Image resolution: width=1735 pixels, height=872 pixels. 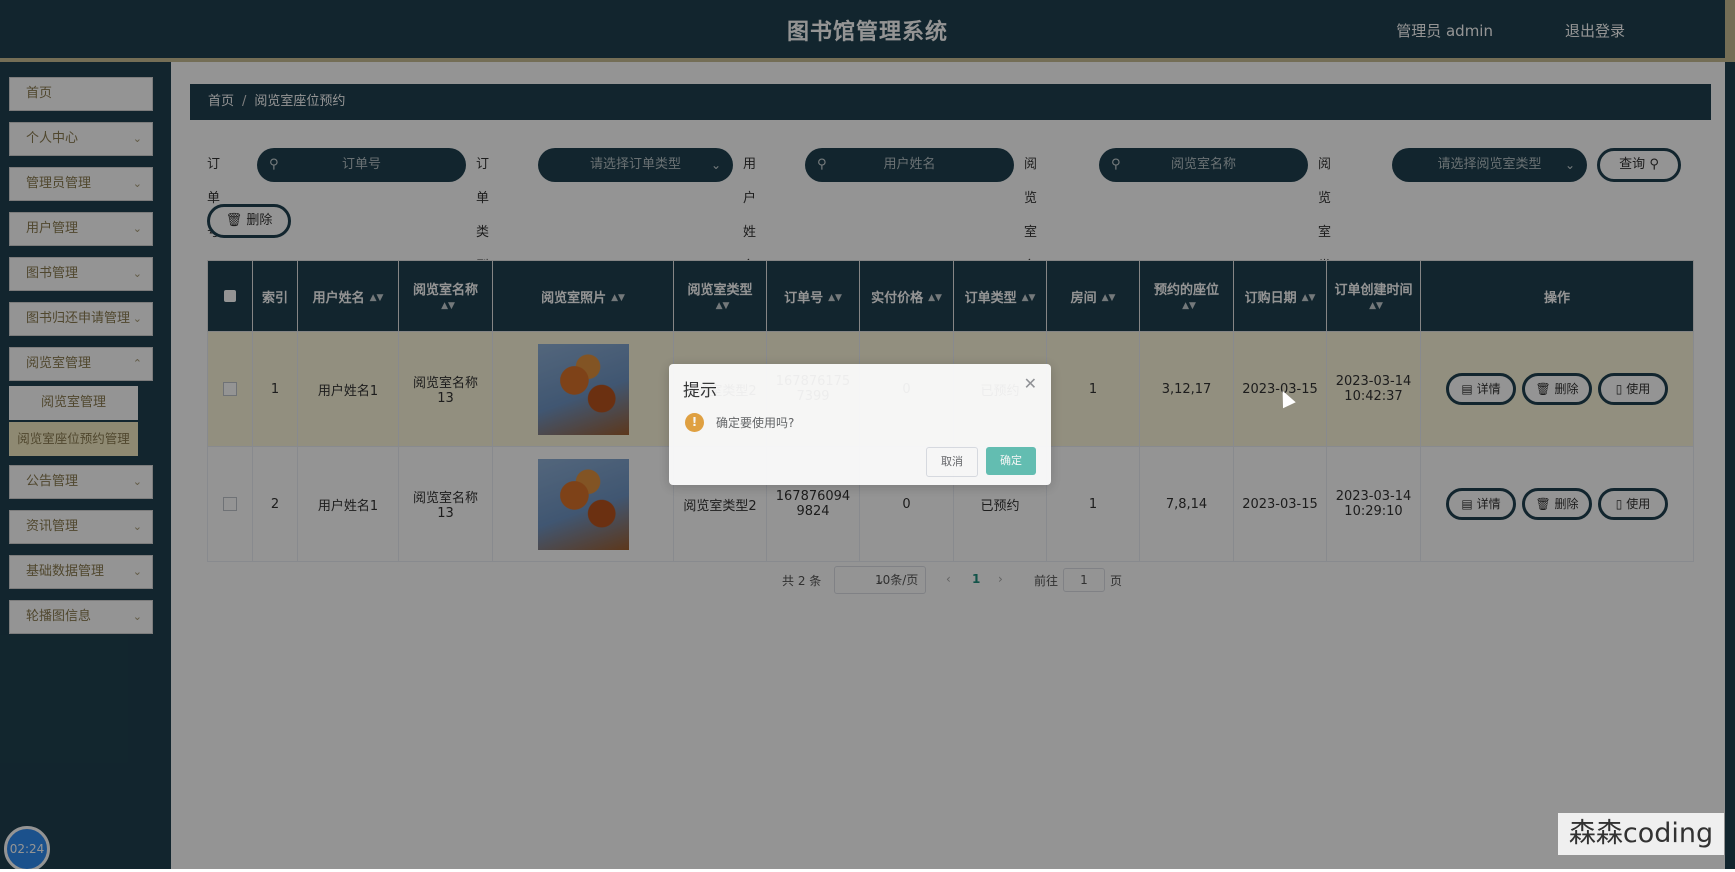 I want to click on confirm-button: 确定, so click(x=1011, y=461).